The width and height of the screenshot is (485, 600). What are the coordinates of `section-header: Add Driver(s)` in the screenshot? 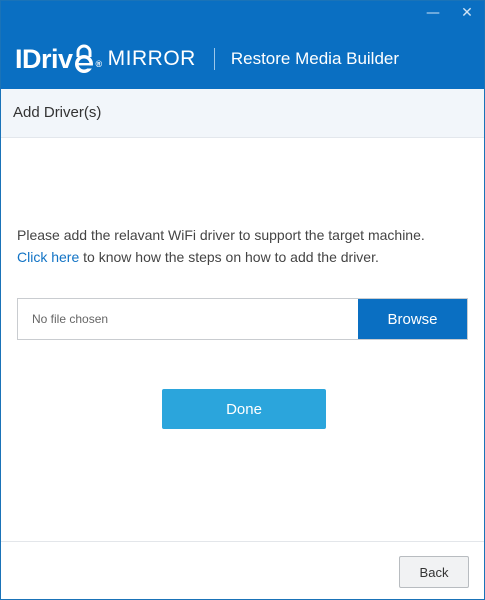 It's located at (242, 113).